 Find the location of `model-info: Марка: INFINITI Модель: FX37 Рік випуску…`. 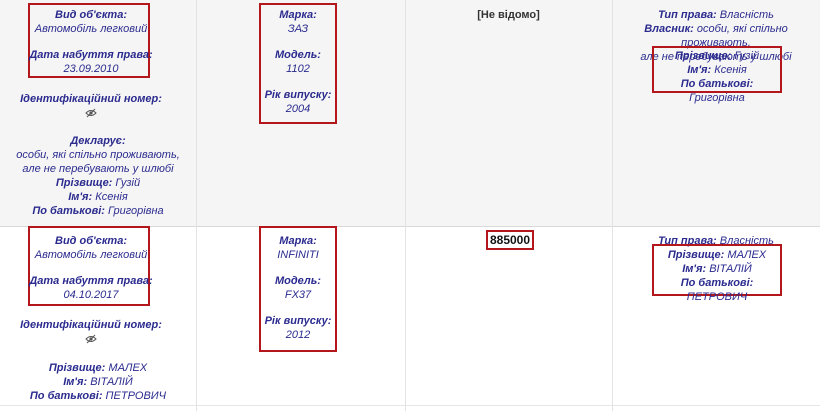

model-info: Марка: INFINITI Модель: FX37 Рік випуску… is located at coordinates (298, 288).